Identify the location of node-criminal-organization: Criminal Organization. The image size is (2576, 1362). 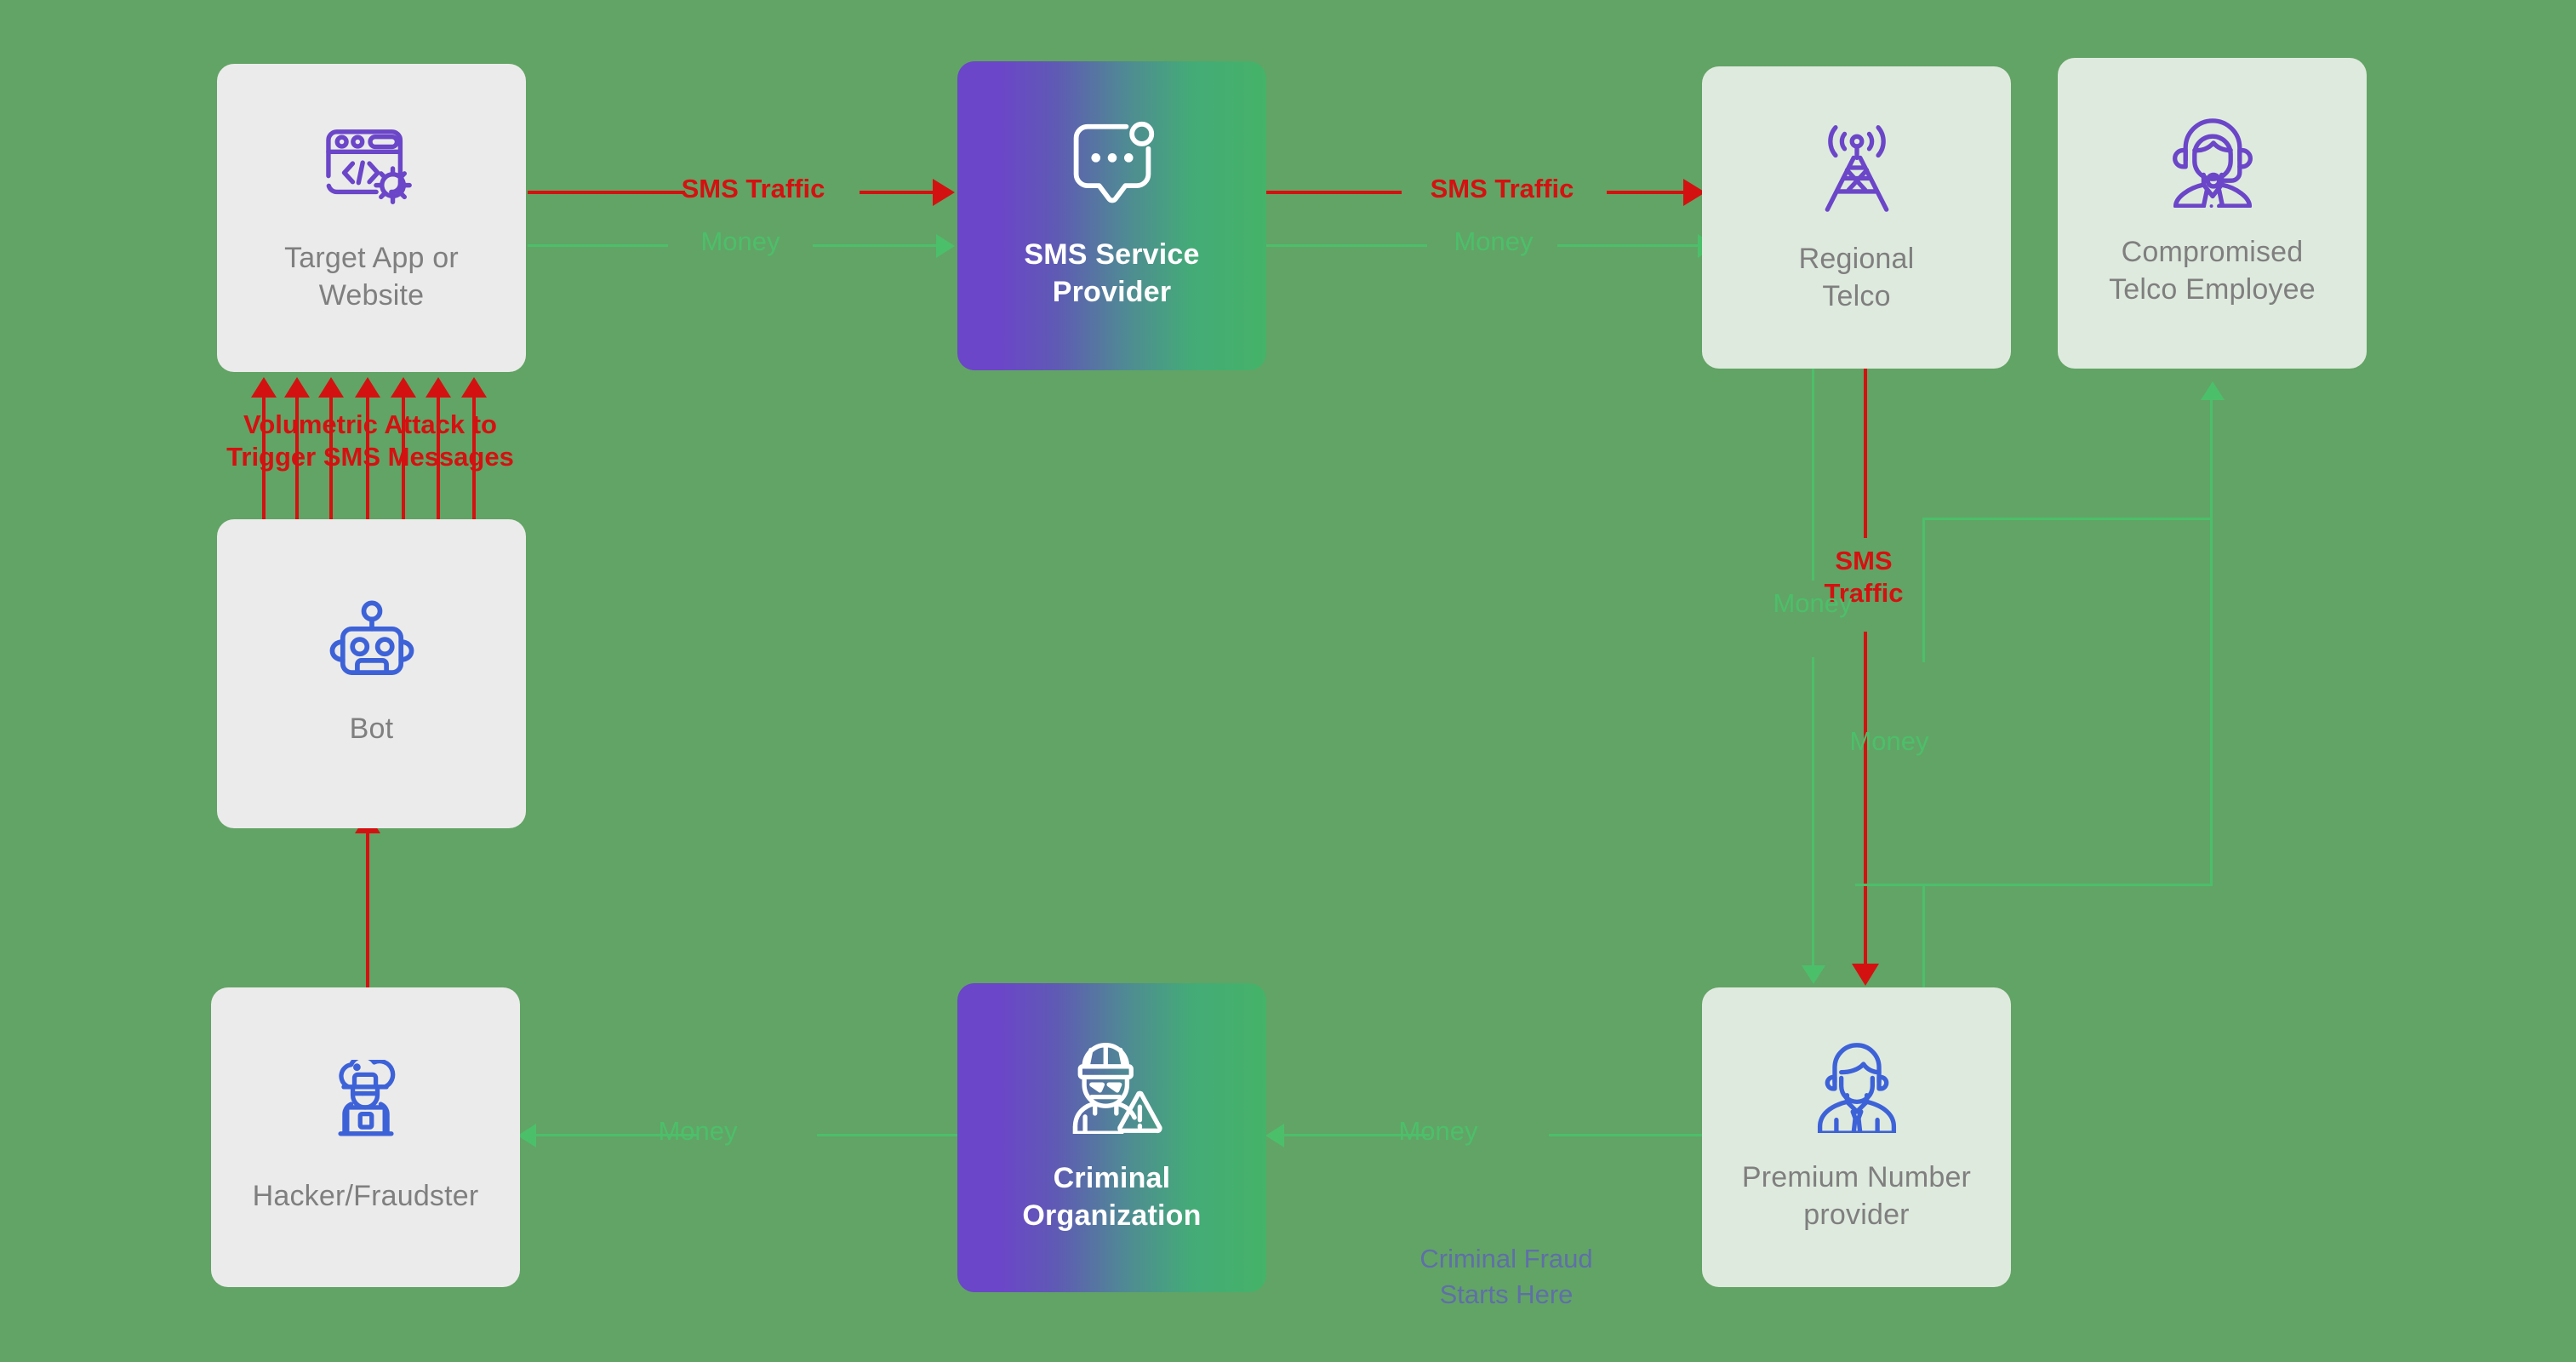
(1111, 1137).